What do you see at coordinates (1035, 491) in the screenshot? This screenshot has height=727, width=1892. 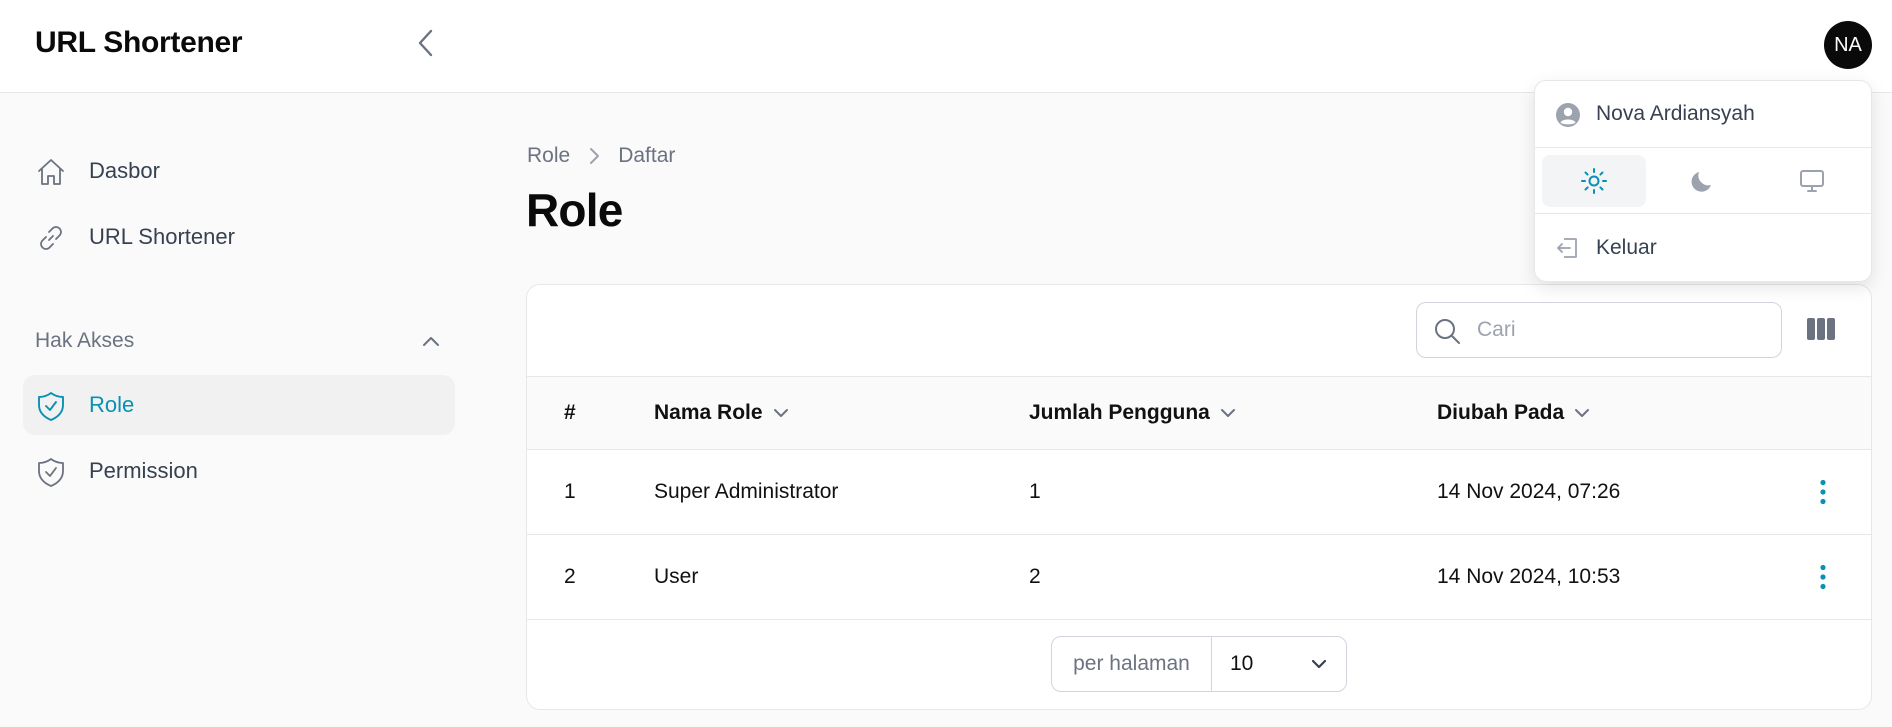 I see `cell-user-count: 1` at bounding box center [1035, 491].